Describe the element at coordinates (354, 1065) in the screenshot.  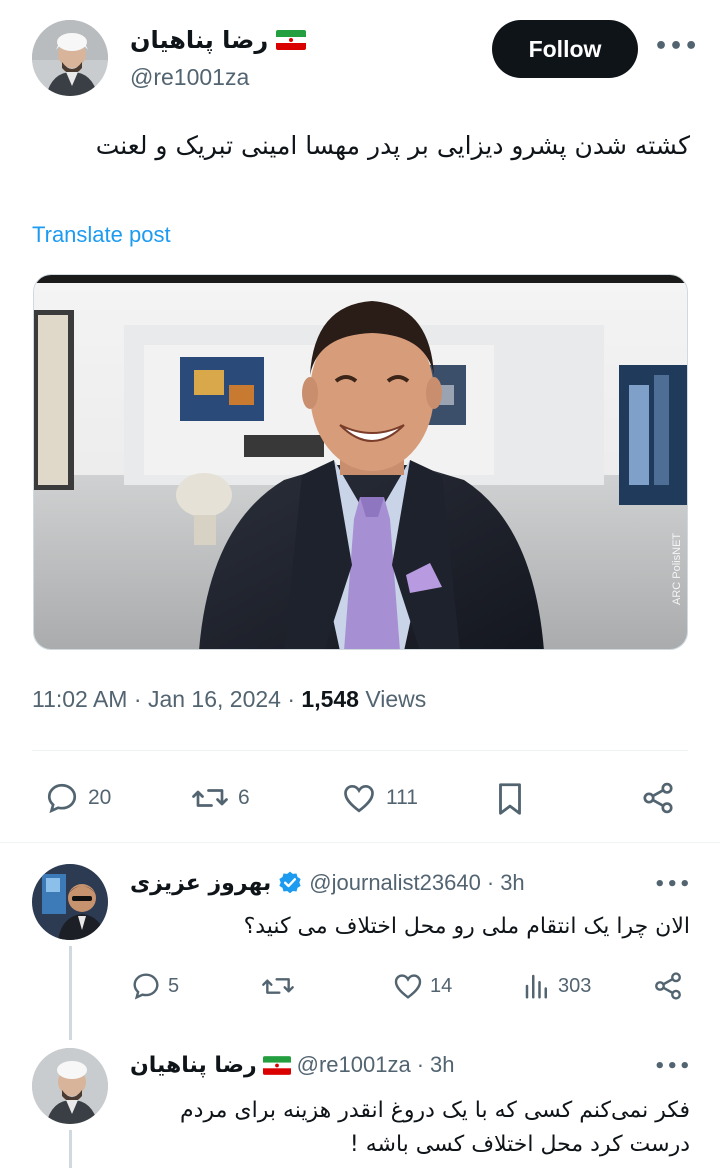
I see `reply-2-handle: @re1001za` at that location.